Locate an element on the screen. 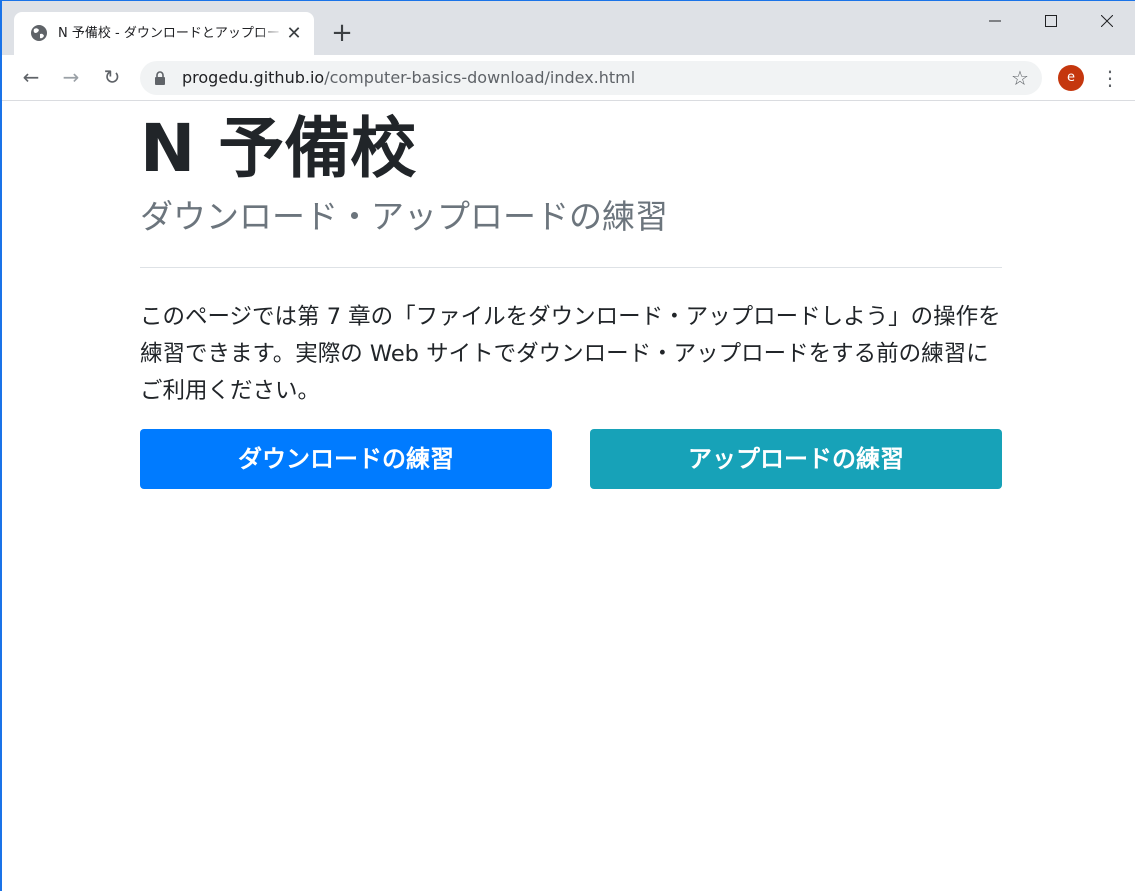 This screenshot has height=892, width=1135. lock-icon is located at coordinates (160, 78).